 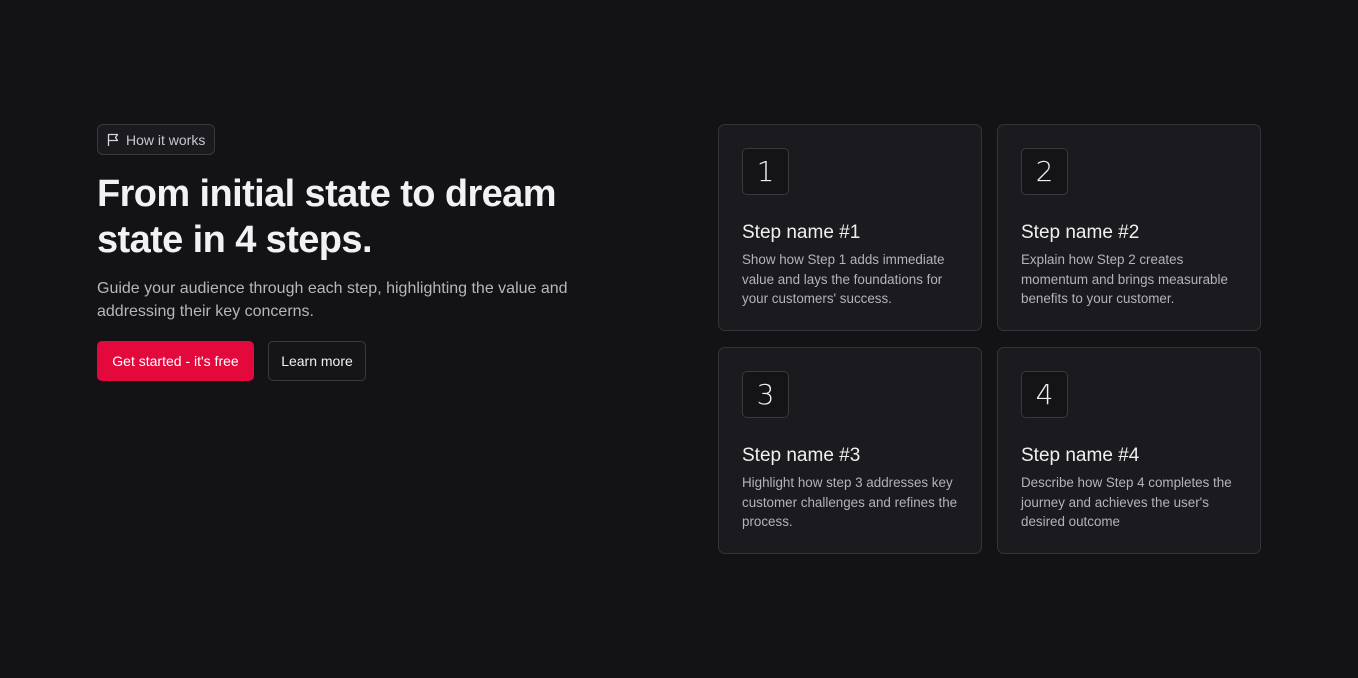 What do you see at coordinates (801, 232) in the screenshot?
I see `step-title: Step name #1` at bounding box center [801, 232].